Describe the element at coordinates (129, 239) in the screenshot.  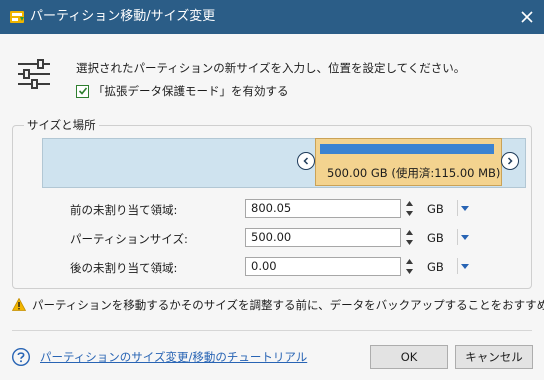
I see `partition-size-field-label: パーティションサイズ:` at that location.